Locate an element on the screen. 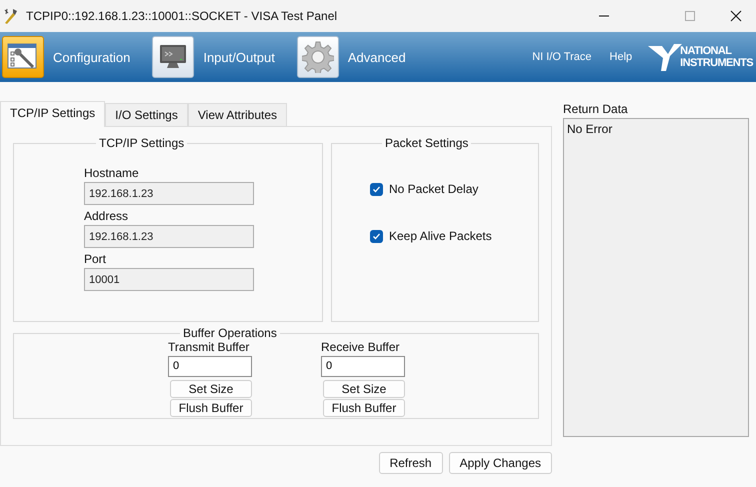  checkbox-label: Keep Alive Packets is located at coordinates (440, 236).